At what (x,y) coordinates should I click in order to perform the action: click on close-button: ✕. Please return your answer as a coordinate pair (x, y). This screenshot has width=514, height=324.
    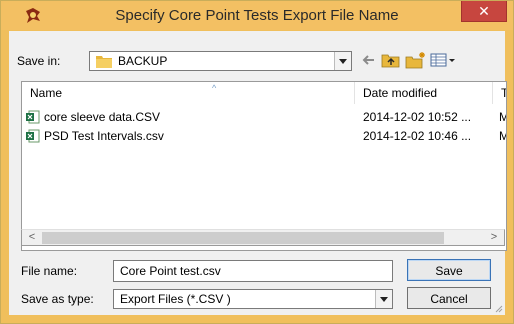
    Looking at the image, I should click on (484, 11).